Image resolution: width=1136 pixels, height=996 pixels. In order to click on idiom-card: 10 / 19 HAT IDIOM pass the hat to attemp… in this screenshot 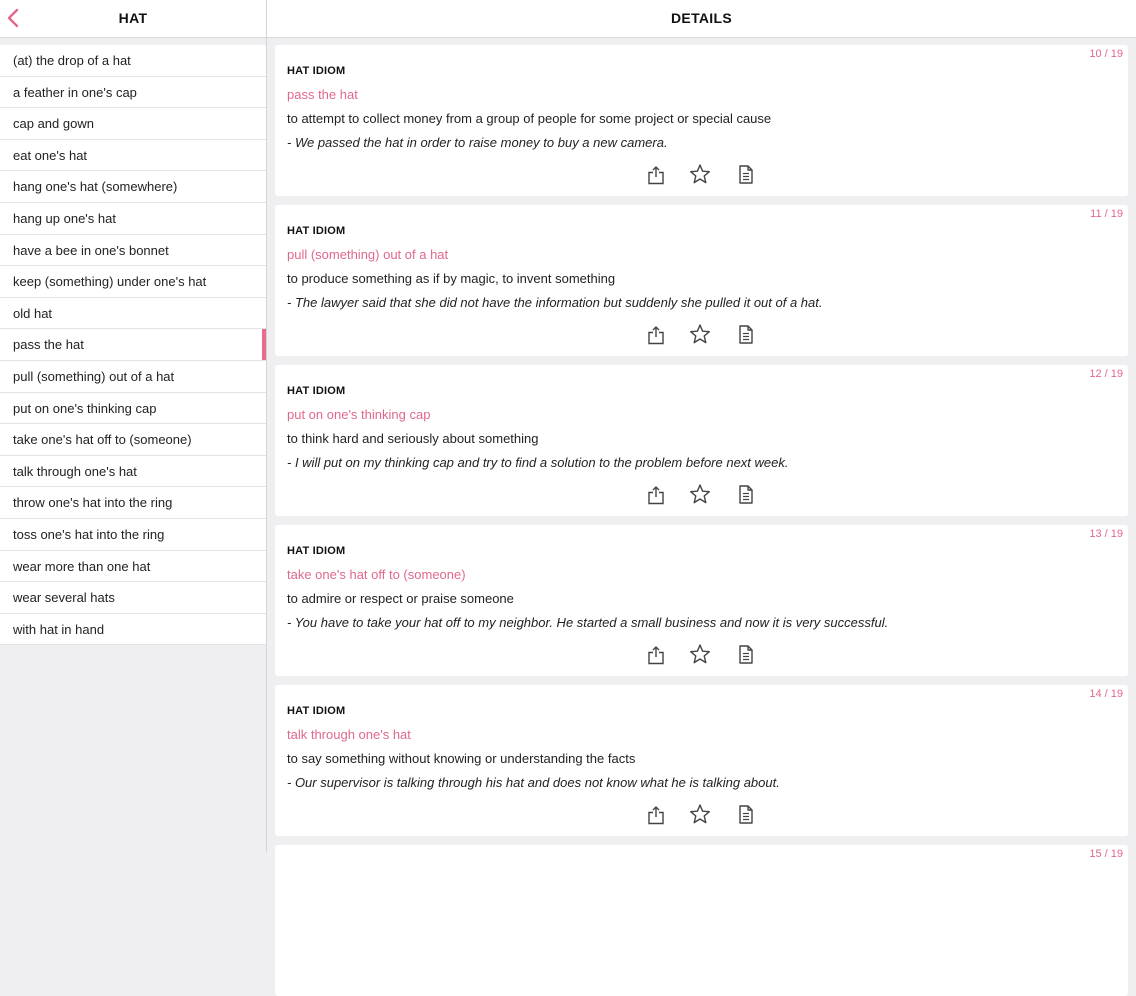, I will do `click(701, 120)`.